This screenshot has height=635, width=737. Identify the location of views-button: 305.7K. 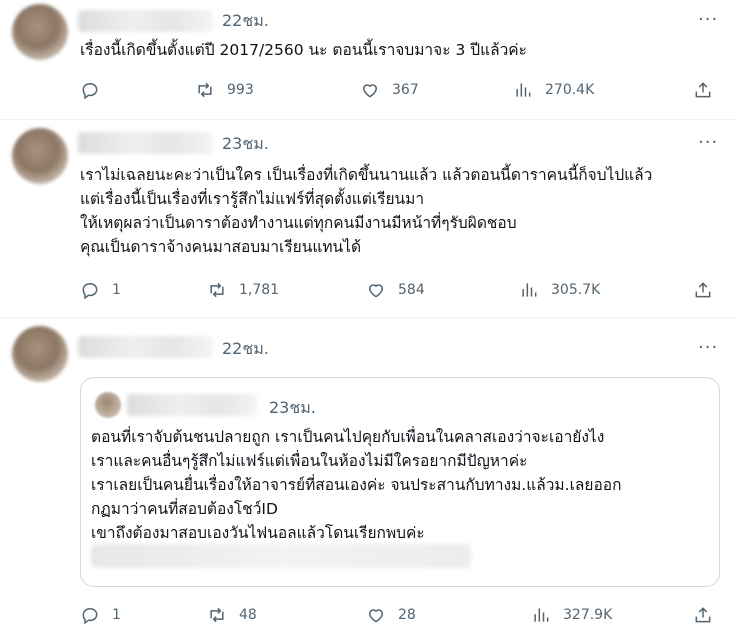
(559, 290).